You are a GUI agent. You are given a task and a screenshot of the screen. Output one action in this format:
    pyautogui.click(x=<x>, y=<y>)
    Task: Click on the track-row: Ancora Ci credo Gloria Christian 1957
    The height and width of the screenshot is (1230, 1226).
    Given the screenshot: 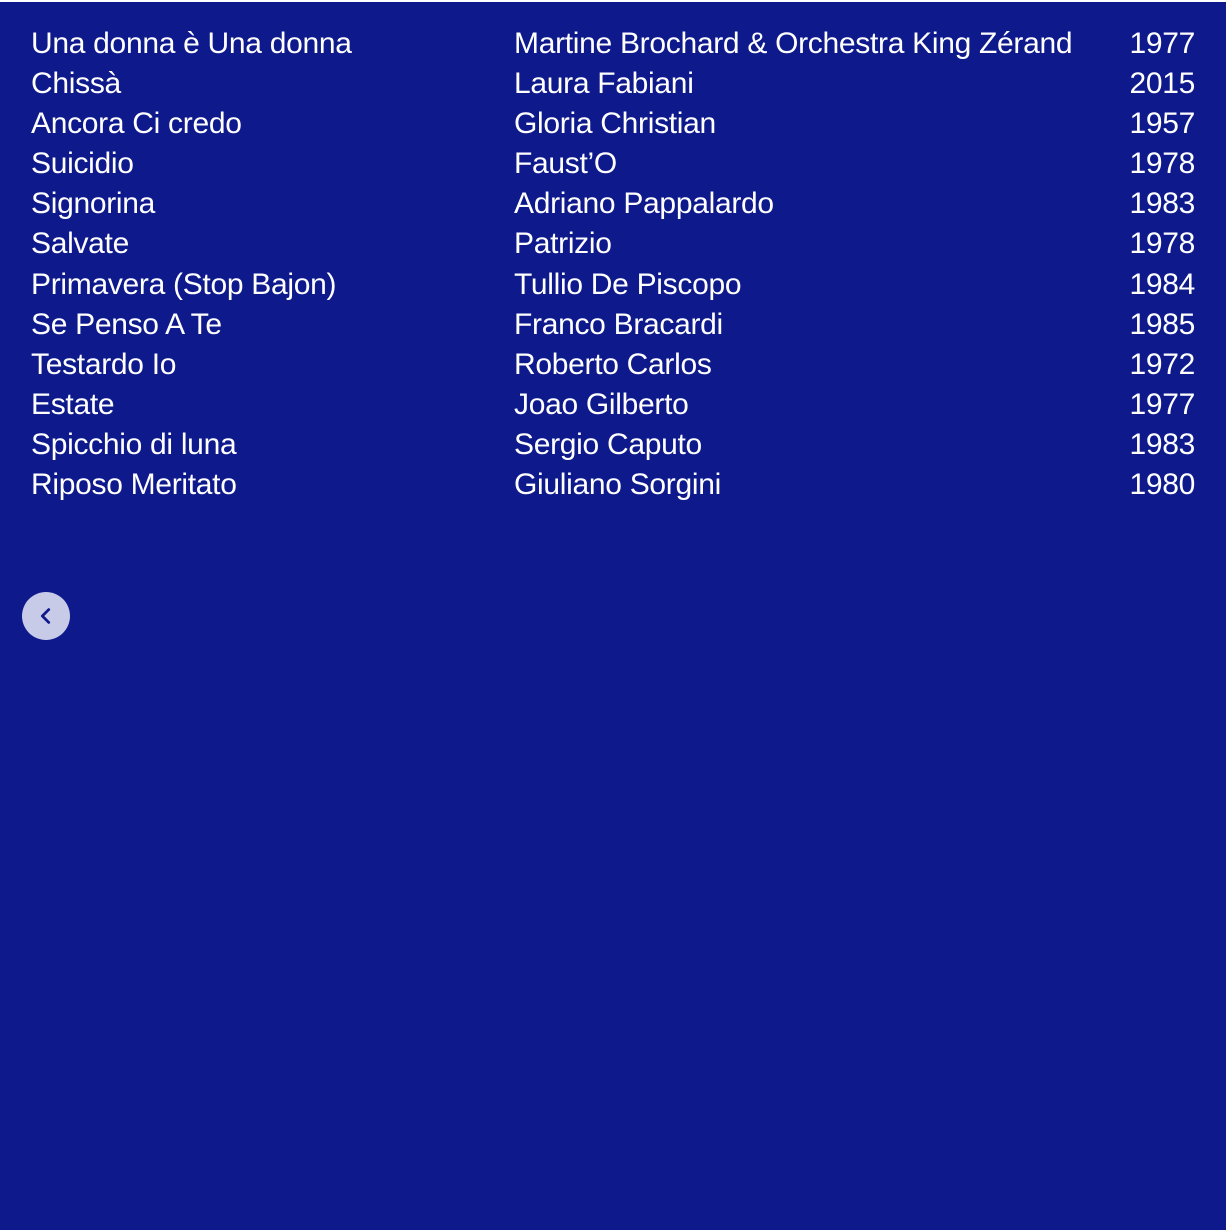 What is the action you would take?
    pyautogui.click(x=613, y=124)
    